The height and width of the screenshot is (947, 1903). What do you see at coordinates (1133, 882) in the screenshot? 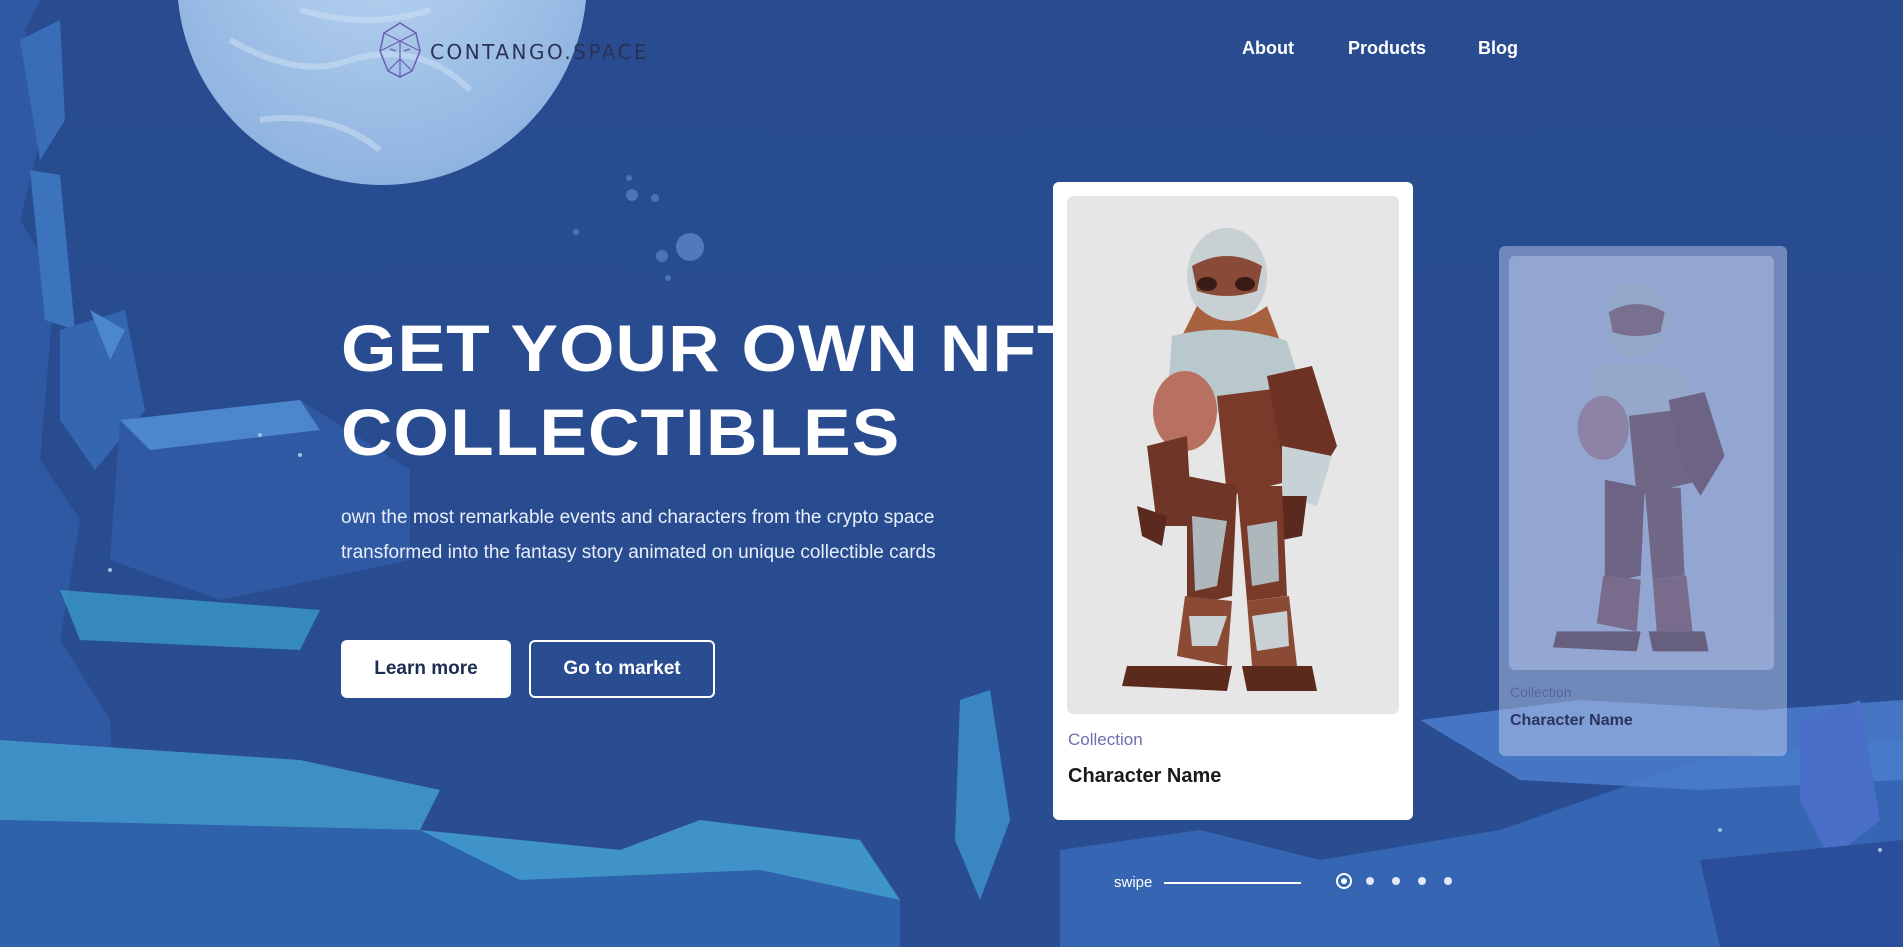
I see `swipe-label: swipe` at bounding box center [1133, 882].